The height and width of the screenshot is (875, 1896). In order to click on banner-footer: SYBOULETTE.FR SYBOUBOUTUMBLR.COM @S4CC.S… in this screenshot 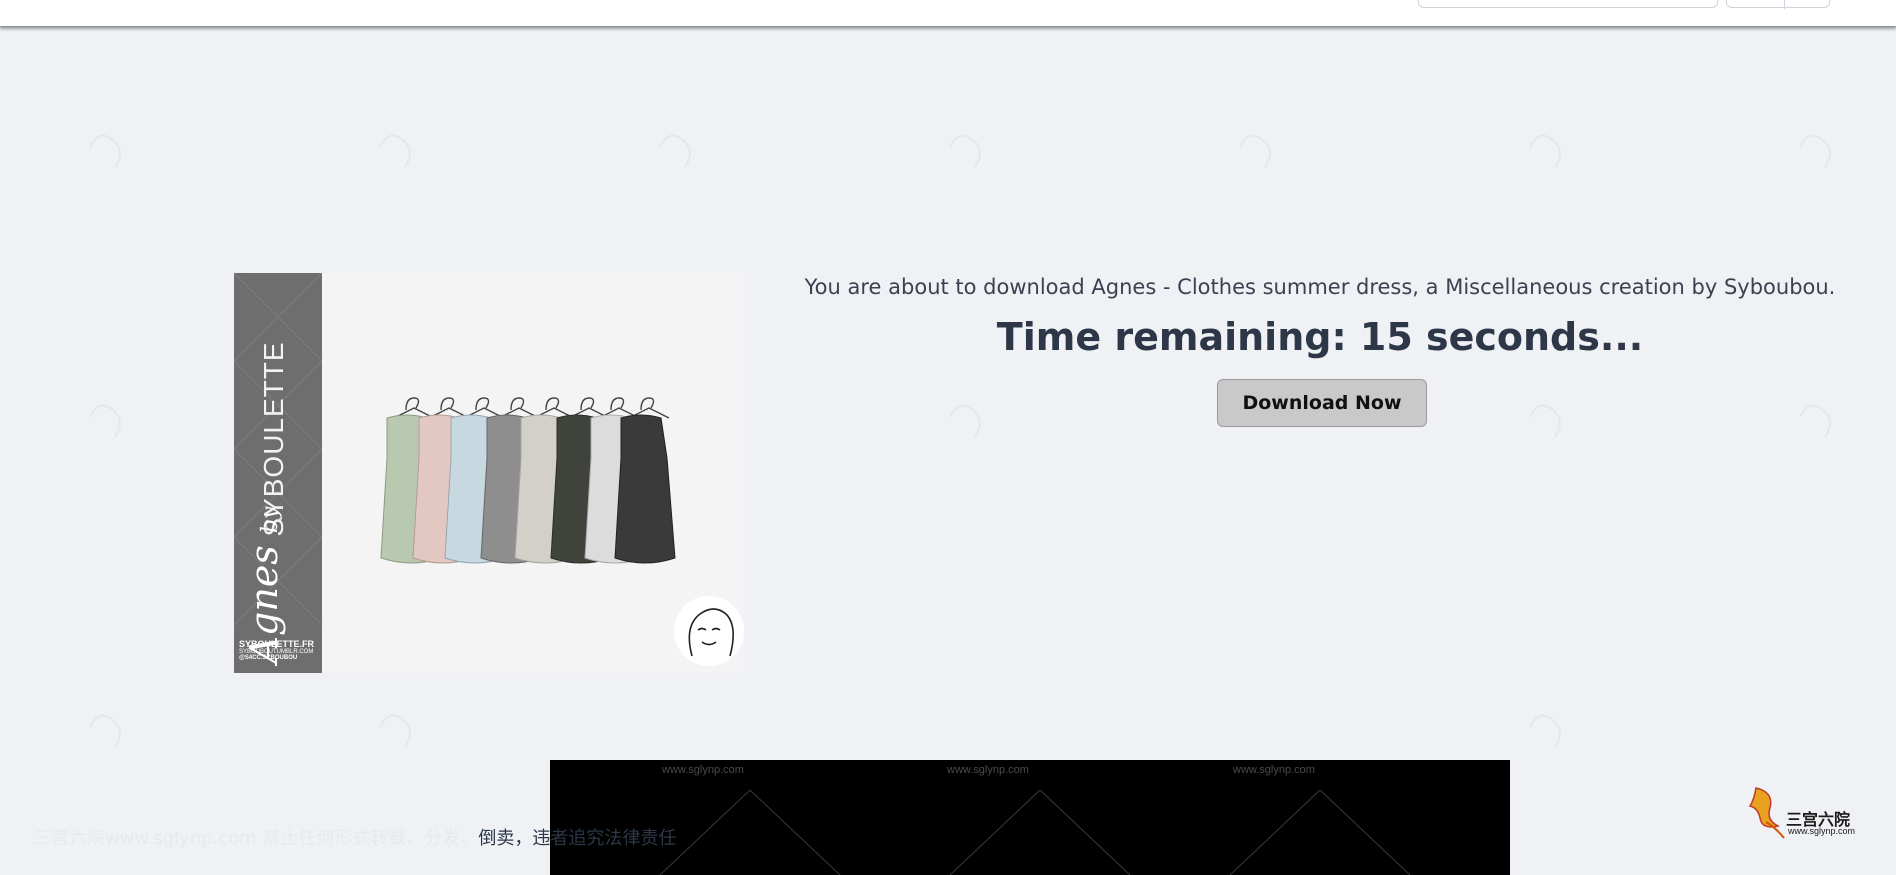, I will do `click(279, 650)`.